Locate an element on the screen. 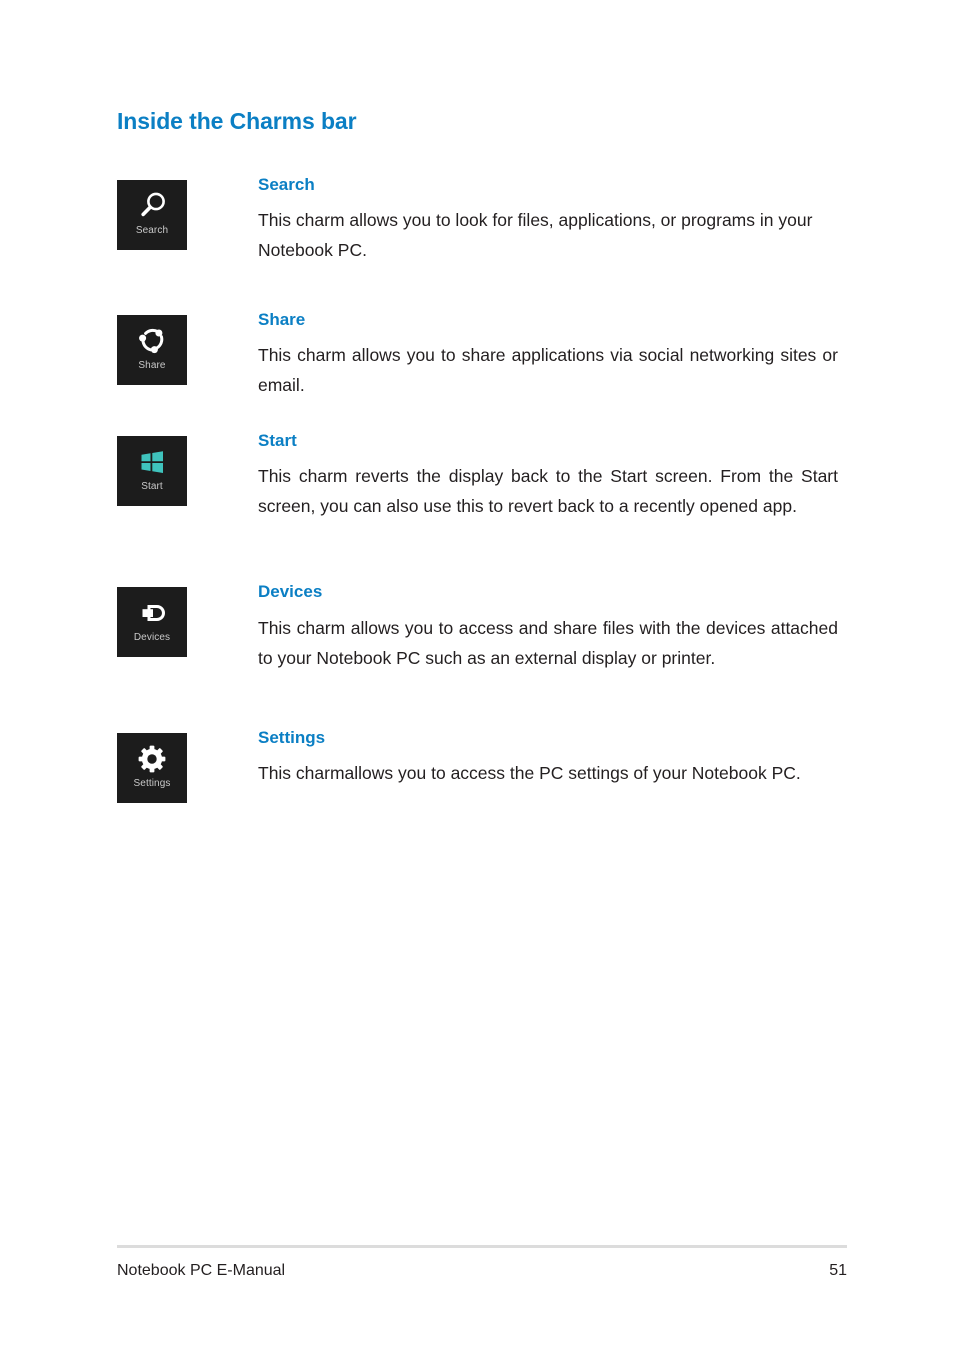 The height and width of the screenshot is (1345, 954). settings-gear-icon is located at coordinates (152, 758).